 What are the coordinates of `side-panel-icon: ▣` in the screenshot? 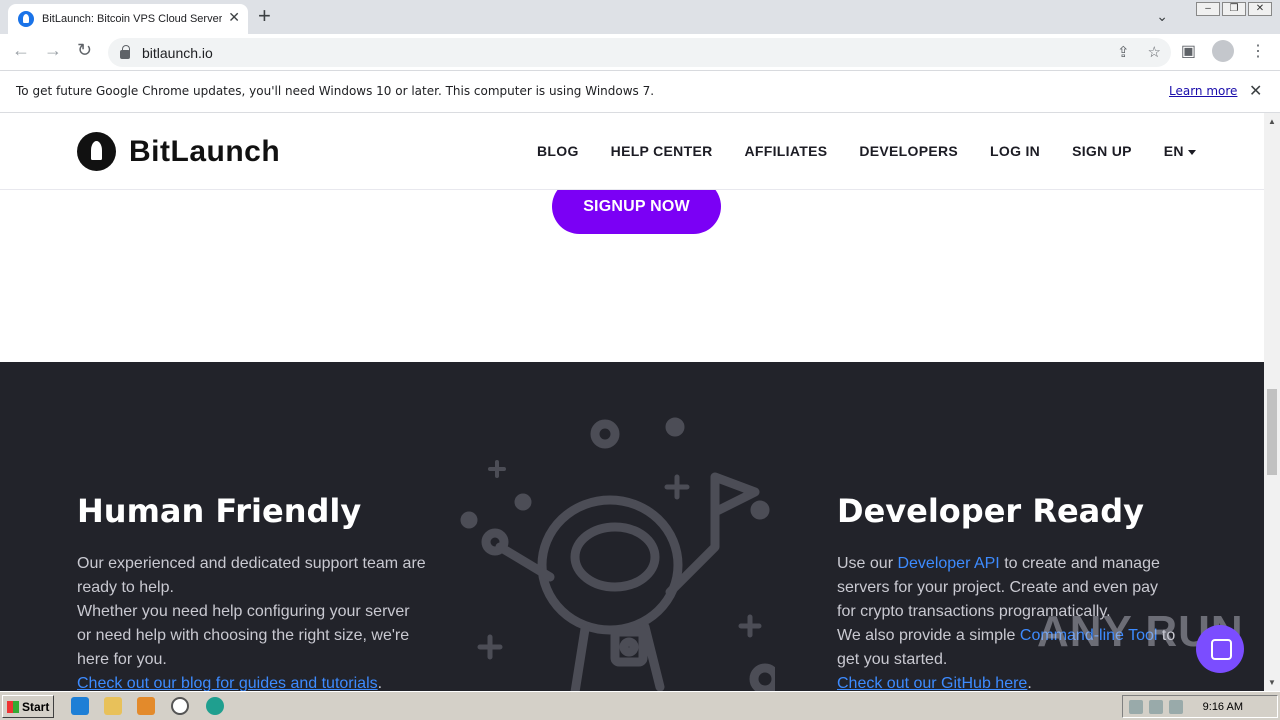 It's located at (1188, 51).